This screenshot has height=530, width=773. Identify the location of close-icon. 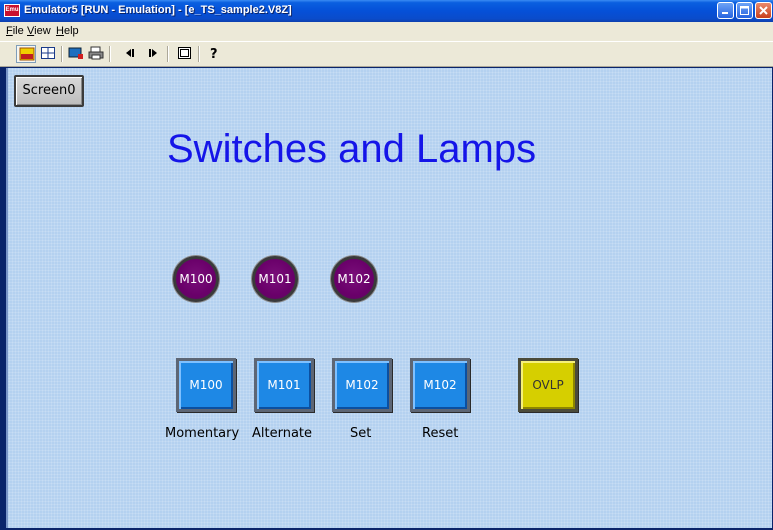
(763, 10).